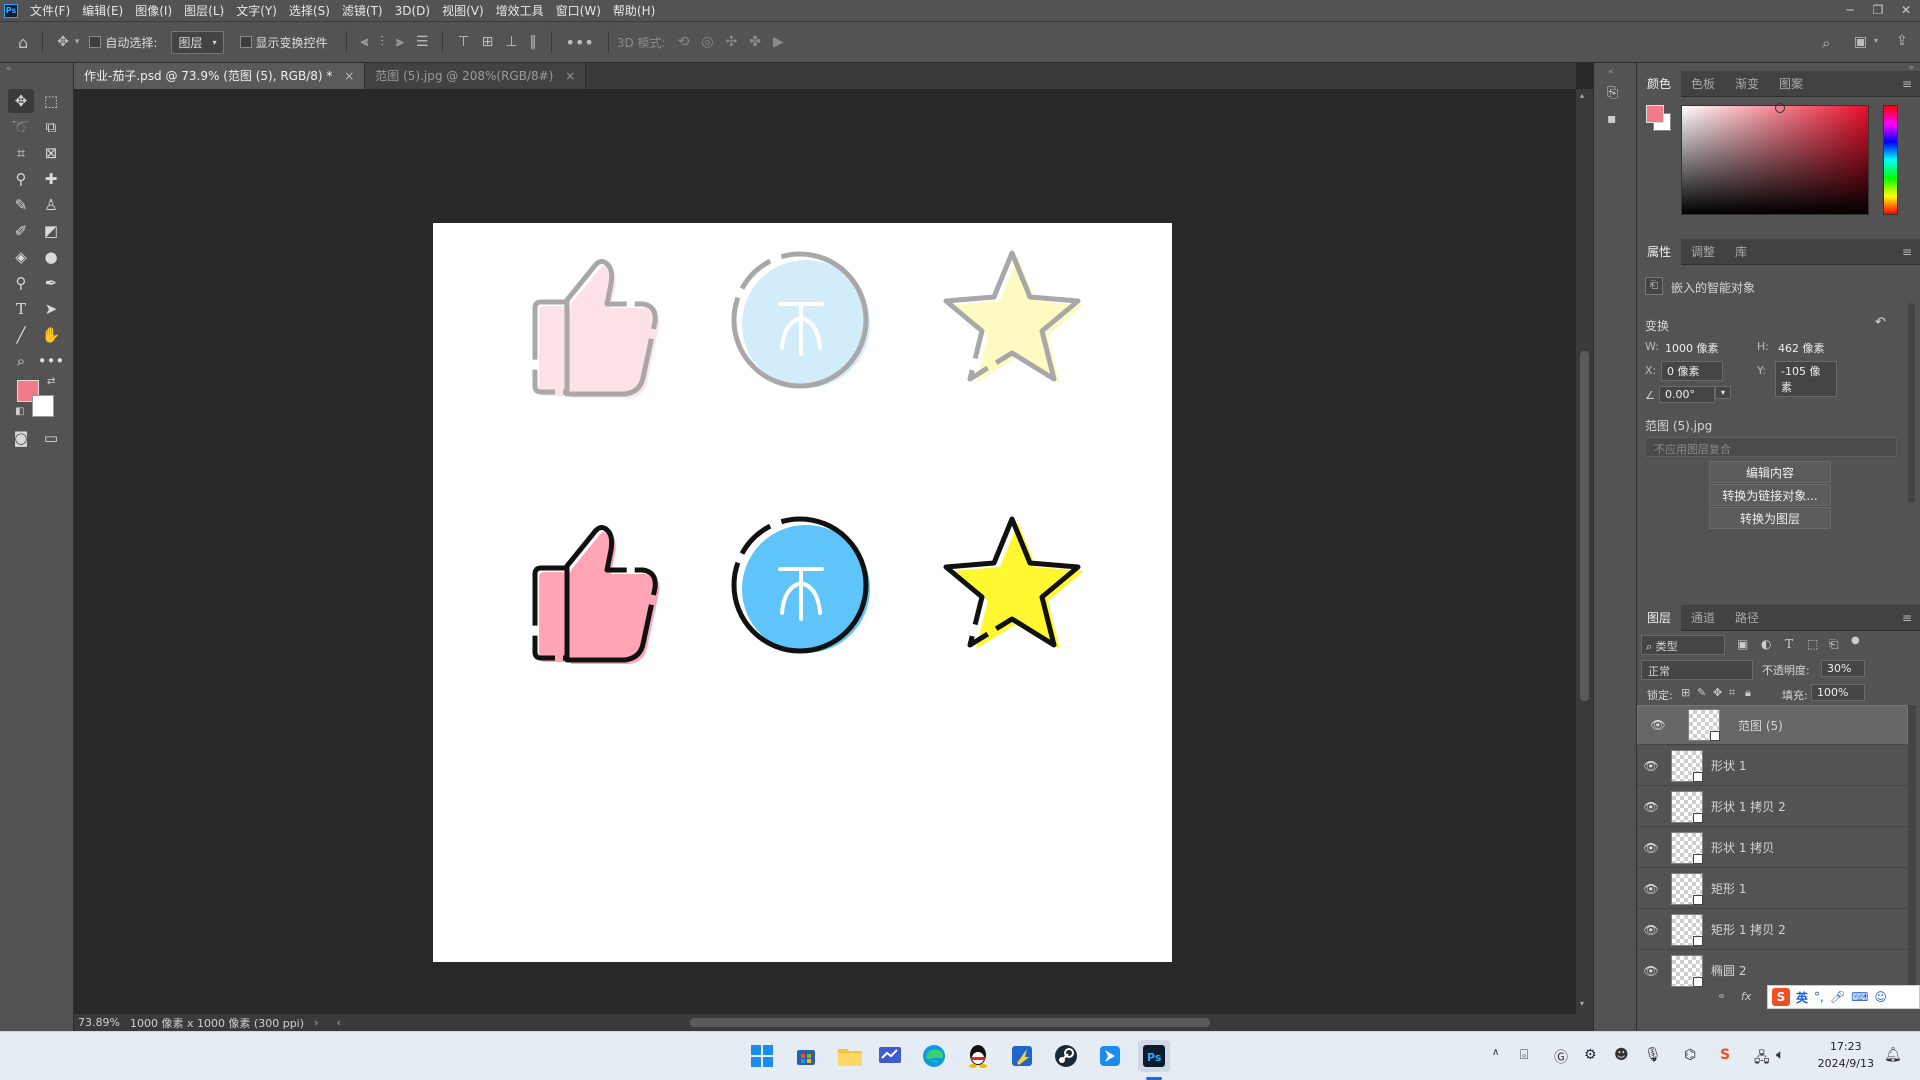  I want to click on layer-comp-dropdown: 不应用图层复合, so click(1771, 447).